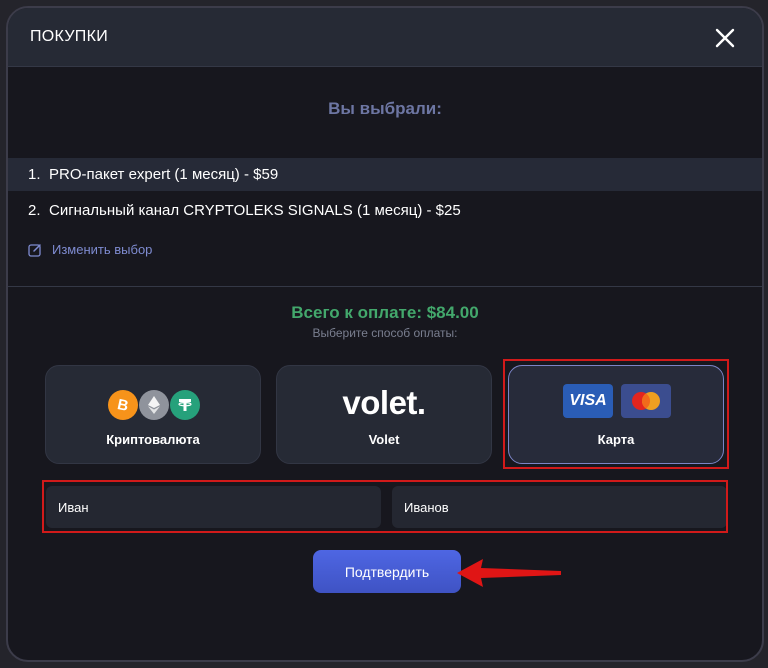  I want to click on divider, so click(385, 286).